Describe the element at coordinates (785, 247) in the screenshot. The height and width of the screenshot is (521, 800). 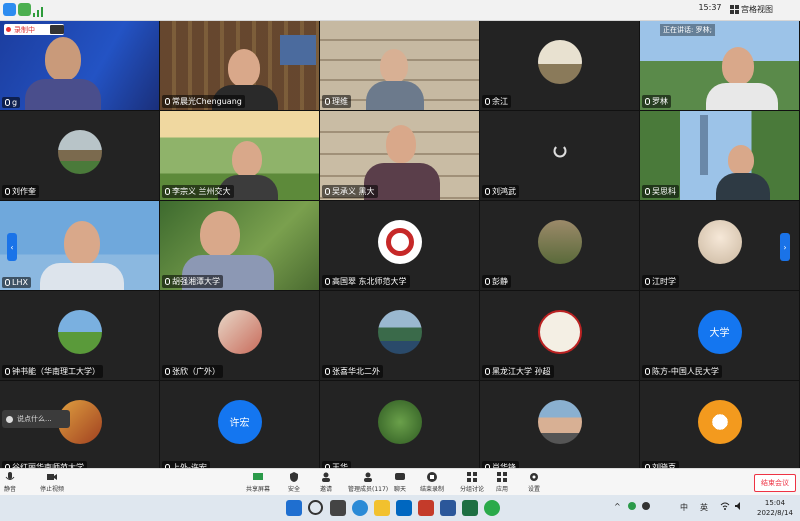
I see `next-page-button: ›` at that location.